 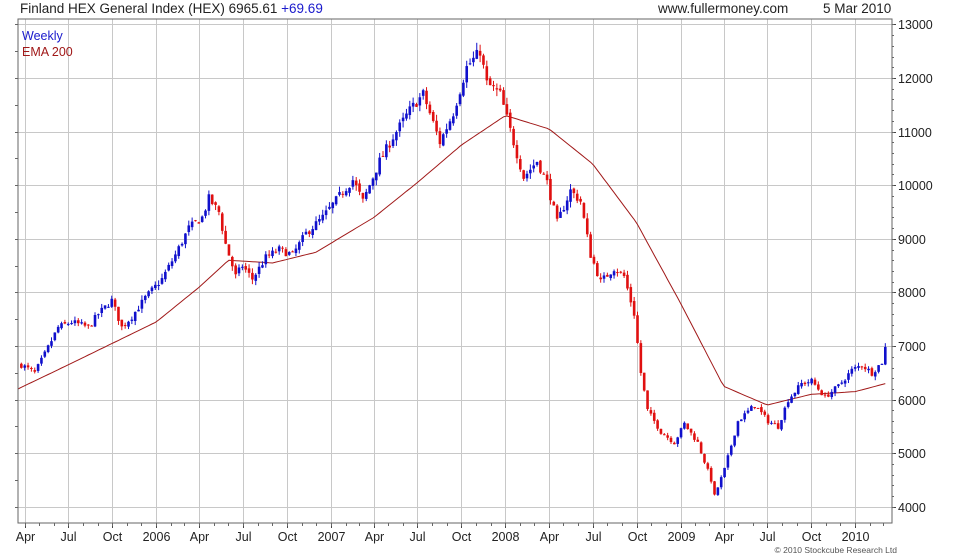 What do you see at coordinates (912, 508) in the screenshot?
I see `y-tick-label: 4000` at bounding box center [912, 508].